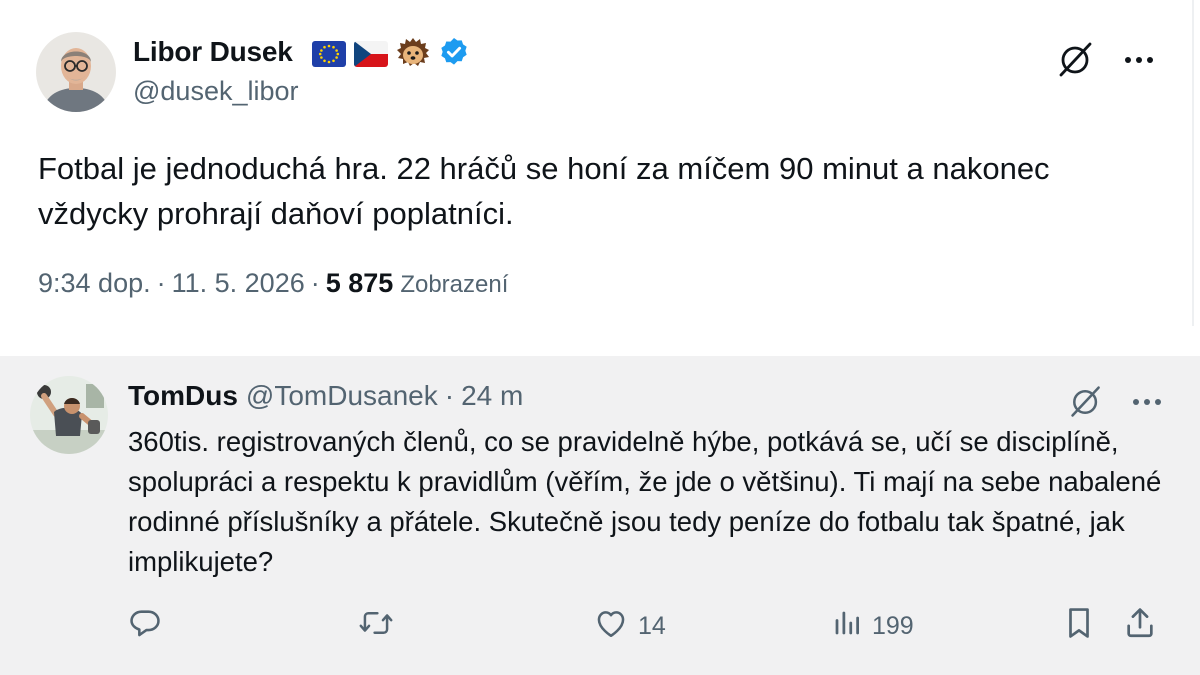  What do you see at coordinates (94, 283) in the screenshot?
I see `tweet-time: 9:34 dop.` at bounding box center [94, 283].